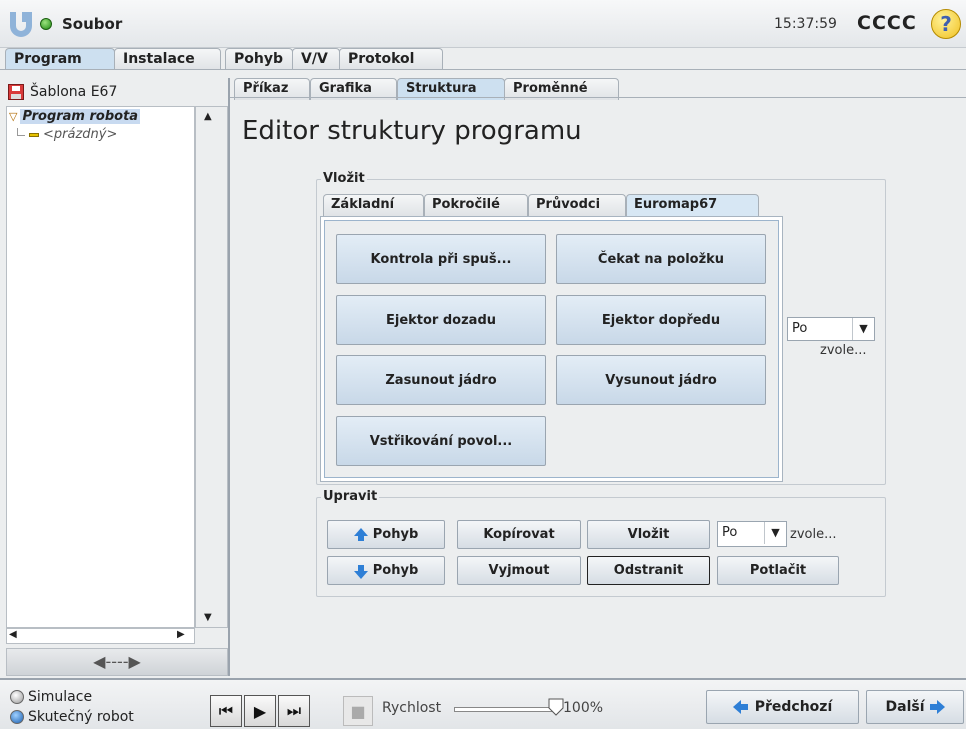 The image size is (966, 729). I want to click on retract-core-button: Zasunout jádro, so click(441, 380).